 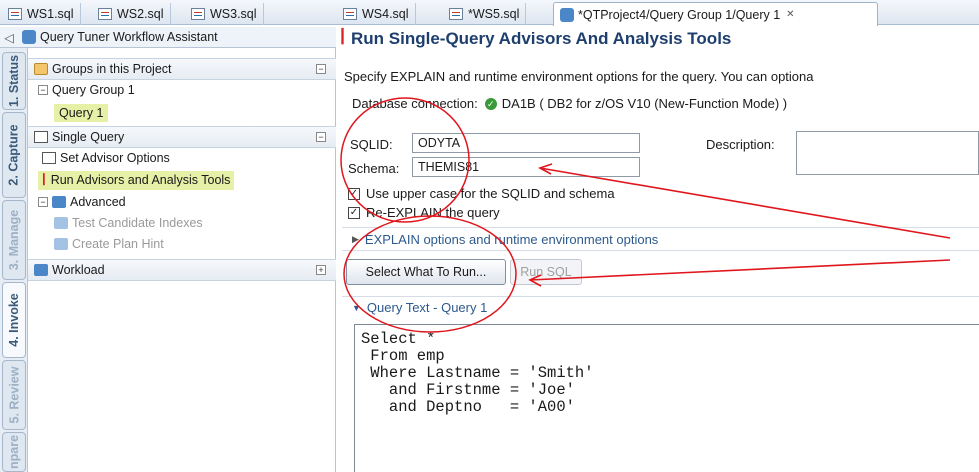 What do you see at coordinates (61, 244) in the screenshot?
I see `plan-hint-icon` at bounding box center [61, 244].